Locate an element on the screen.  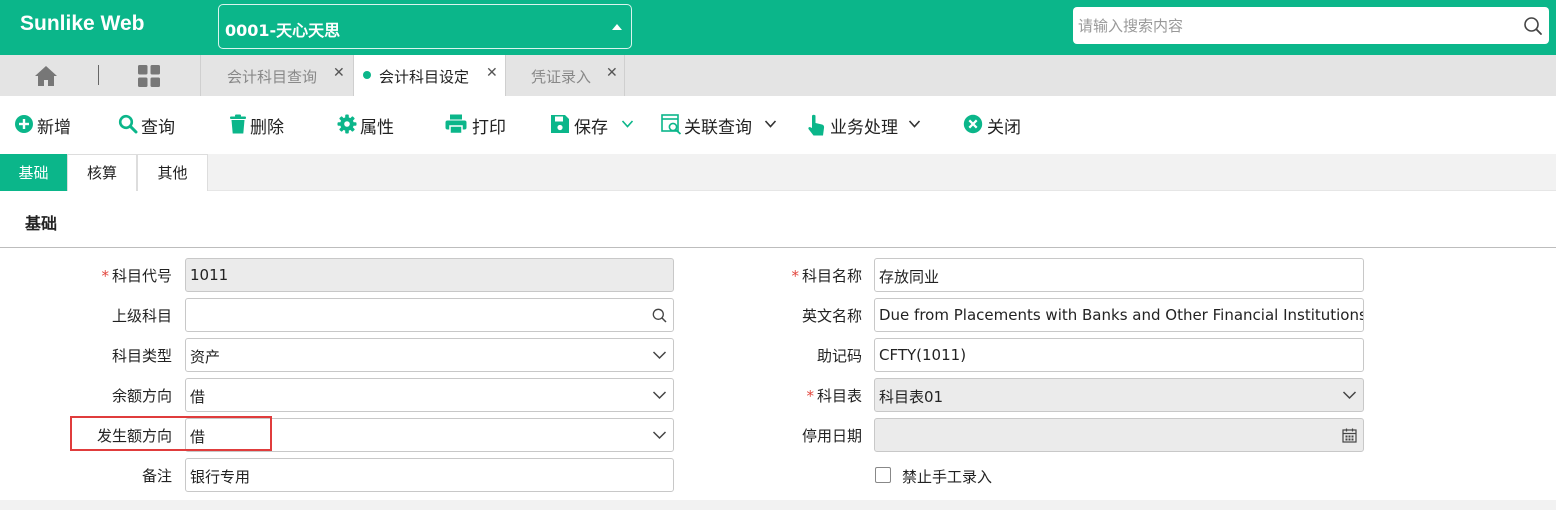
tab-bar: 会计科目查询 ✕ 会计科目设定 ✕ 凭证录入 ✕ is located at coordinates (778, 75).